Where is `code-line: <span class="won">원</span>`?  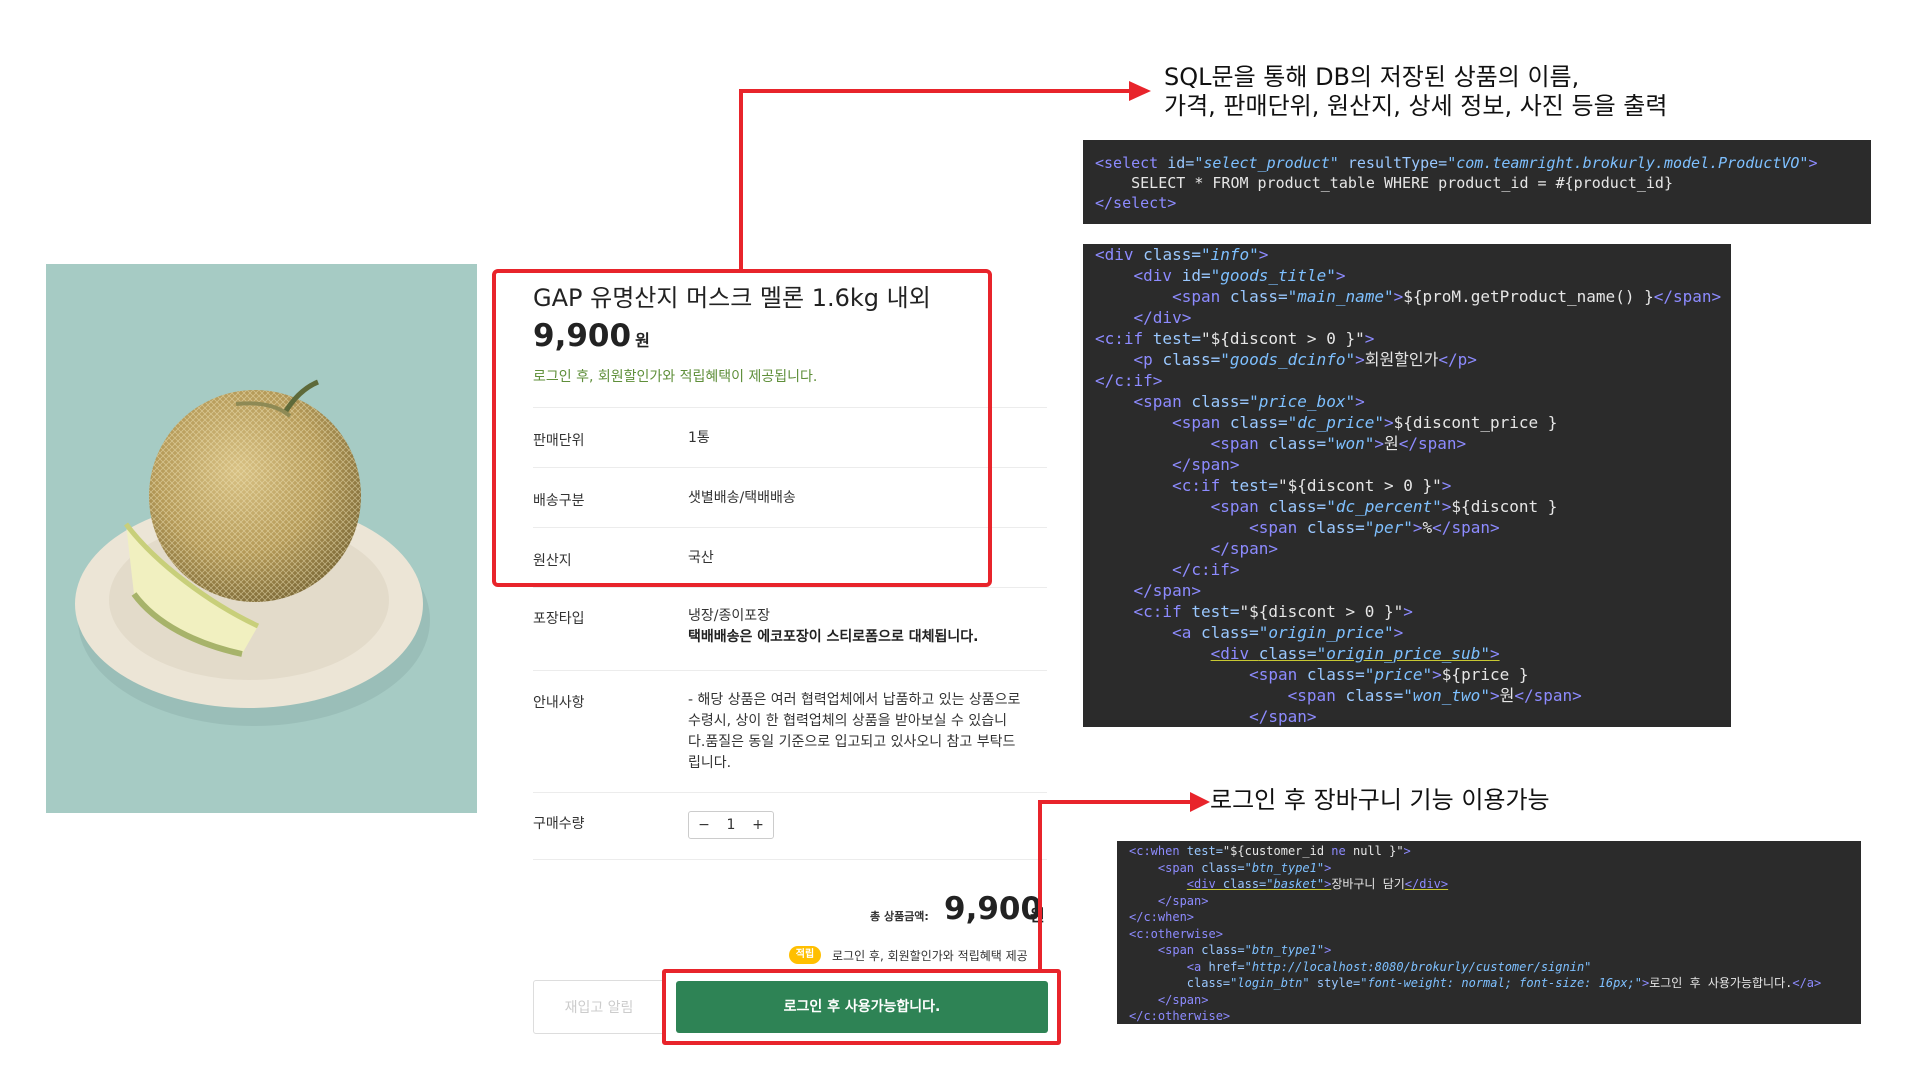
code-line: <span class="won">원</span> is located at coordinates (1407, 443).